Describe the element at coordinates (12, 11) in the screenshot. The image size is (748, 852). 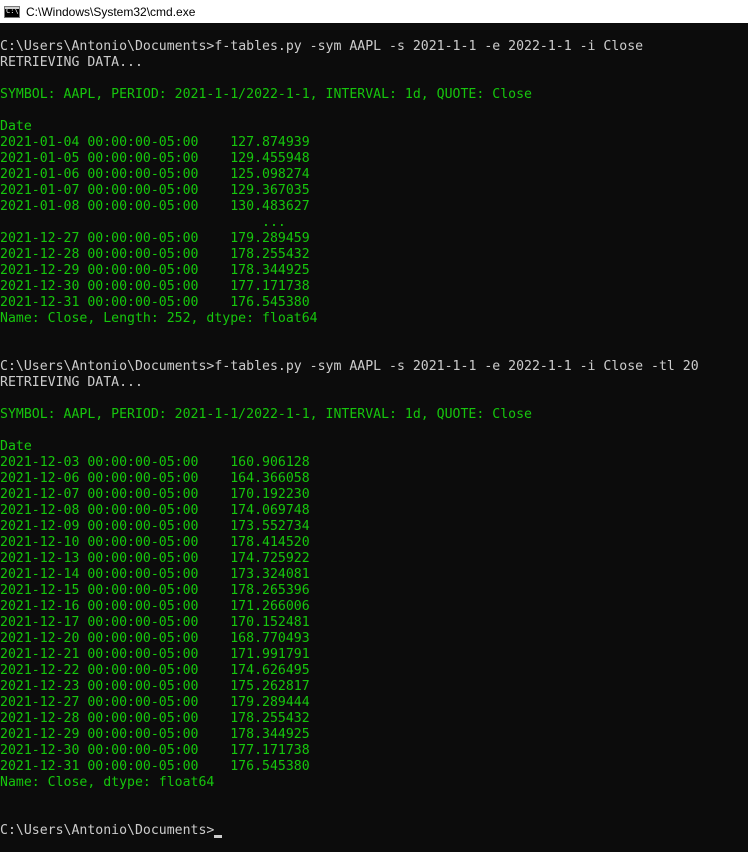
I see `cmd-icon` at that location.